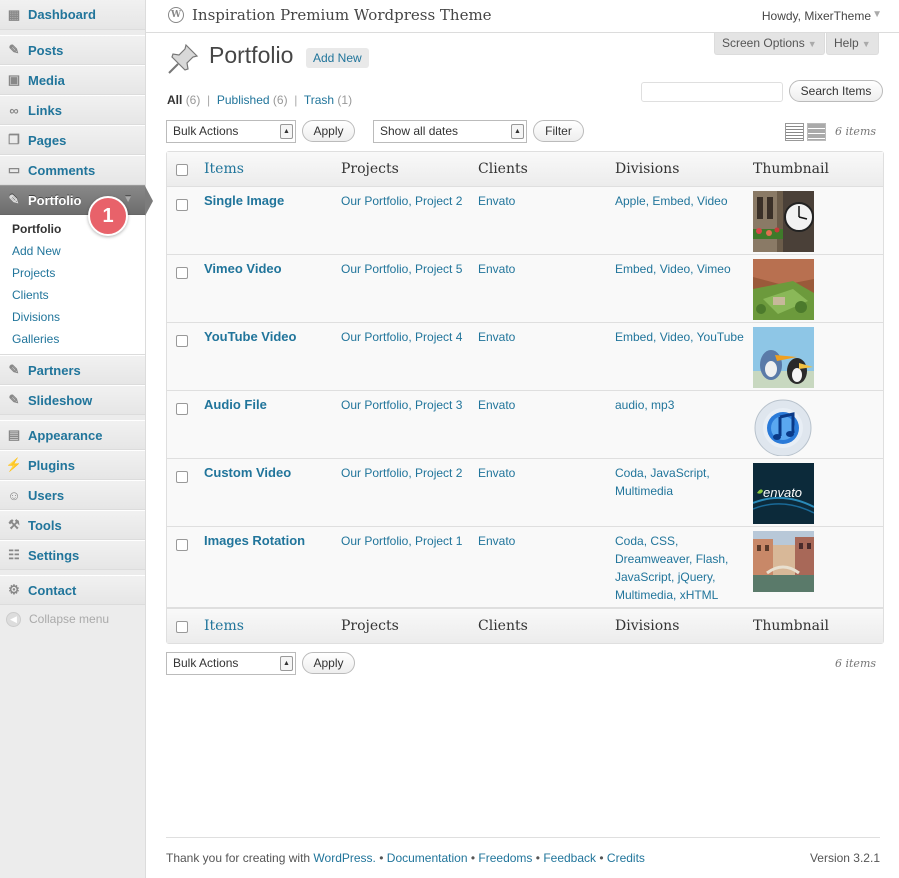 The height and width of the screenshot is (878, 899). What do you see at coordinates (243, 100) in the screenshot?
I see `filter-published: Published` at bounding box center [243, 100].